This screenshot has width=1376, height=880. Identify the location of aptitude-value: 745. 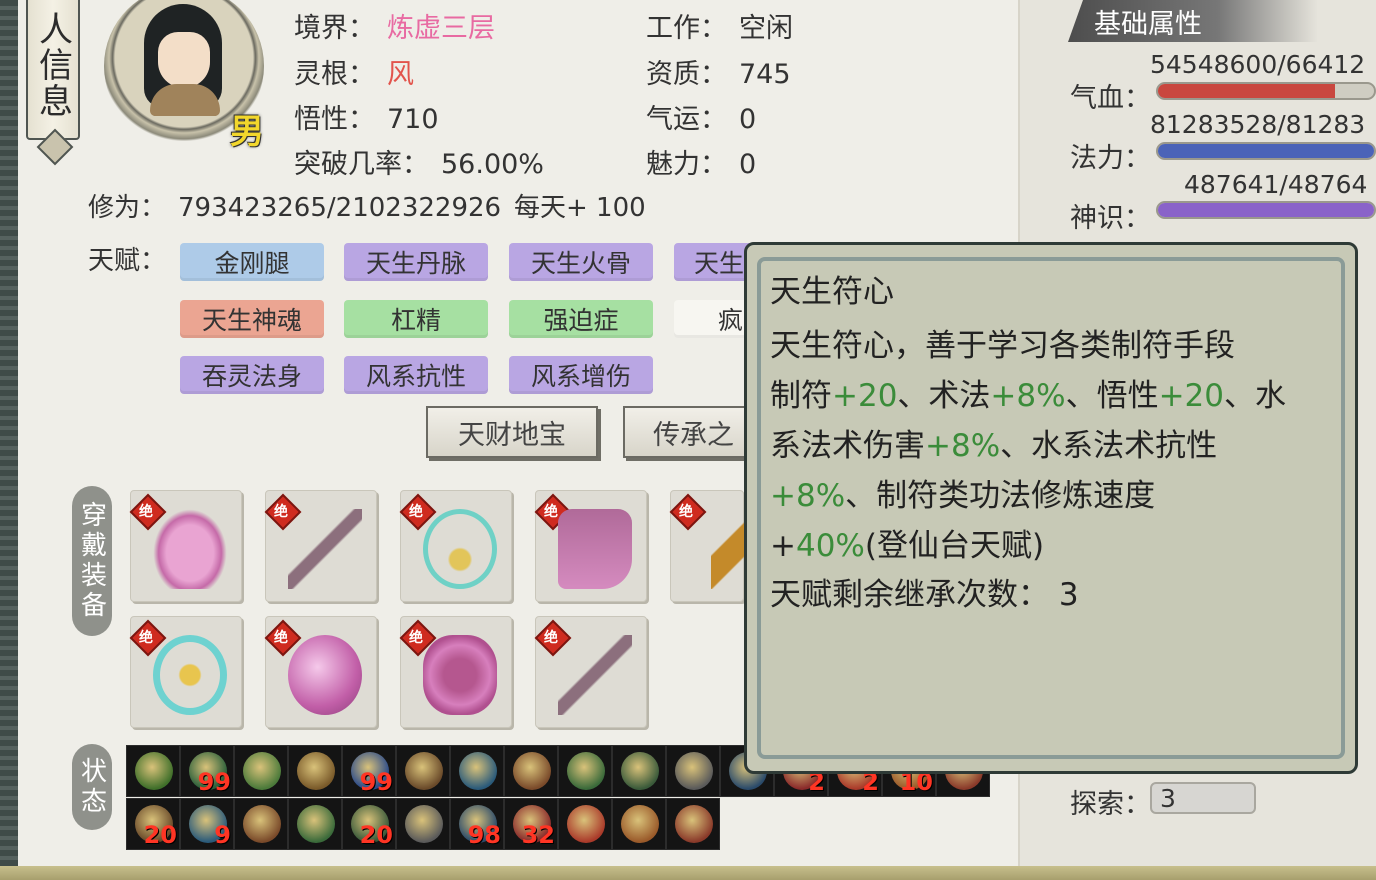
(765, 74).